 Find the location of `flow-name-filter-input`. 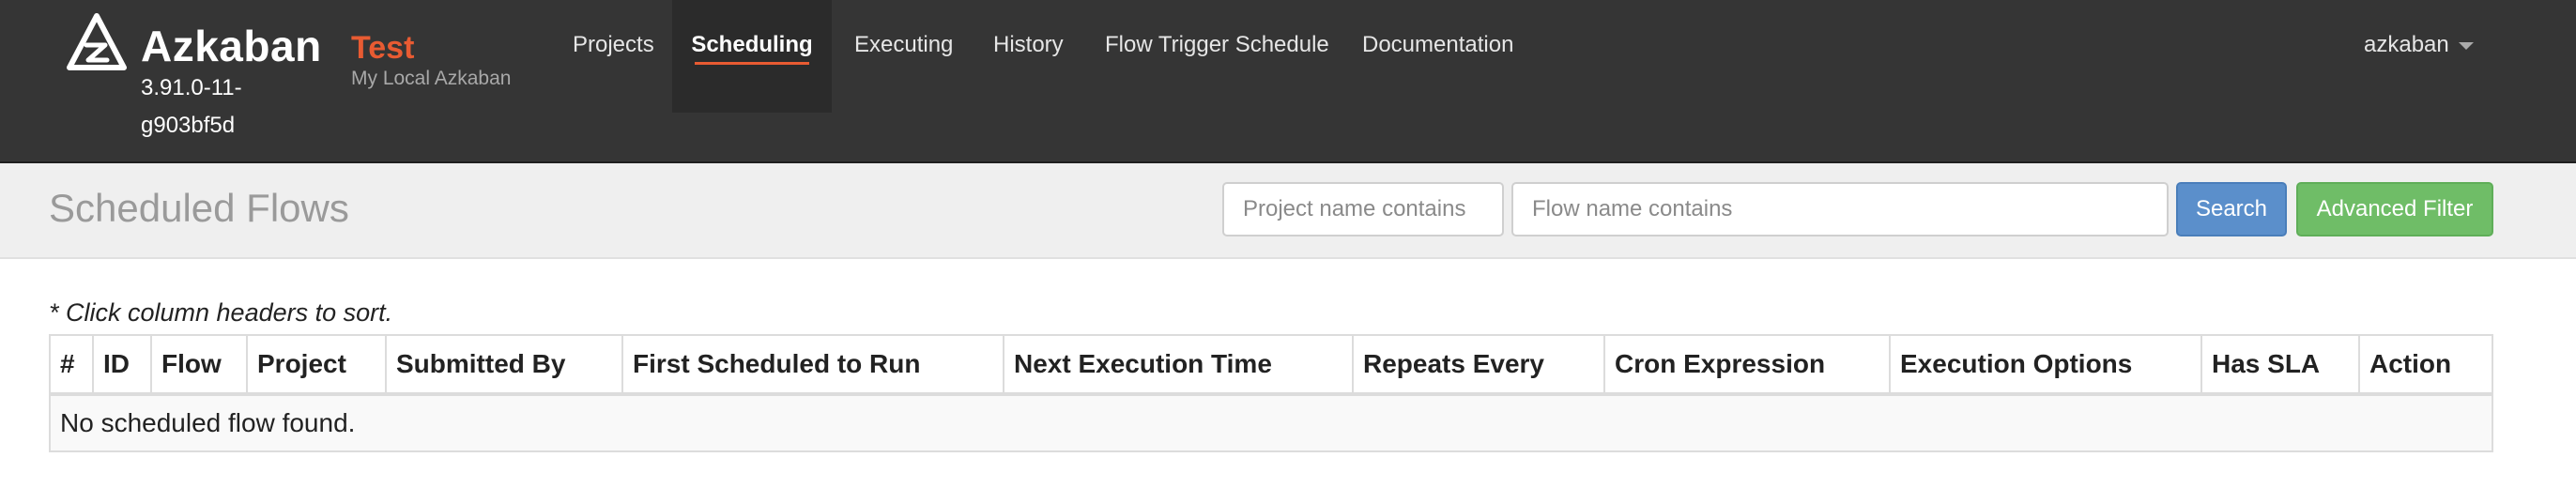

flow-name-filter-input is located at coordinates (1840, 209).